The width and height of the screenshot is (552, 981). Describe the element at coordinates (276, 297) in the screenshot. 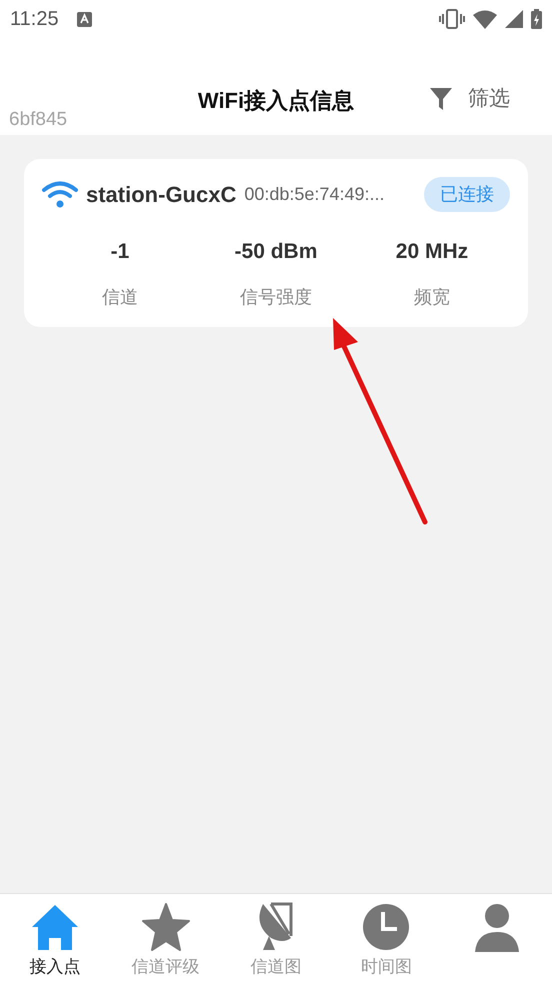

I see `stat-label: 信号强度` at that location.